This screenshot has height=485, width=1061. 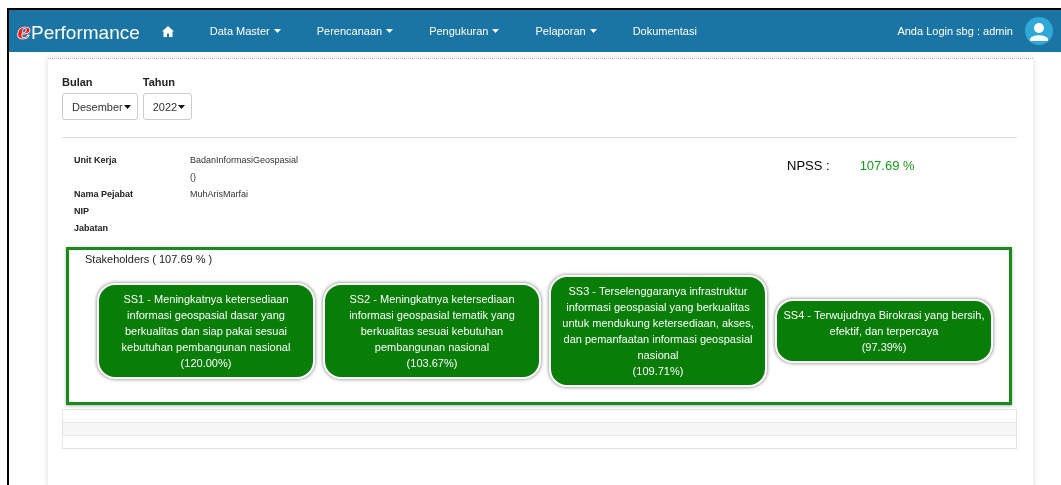 I want to click on nav-menu-item: Pelaporan, so click(x=566, y=31).